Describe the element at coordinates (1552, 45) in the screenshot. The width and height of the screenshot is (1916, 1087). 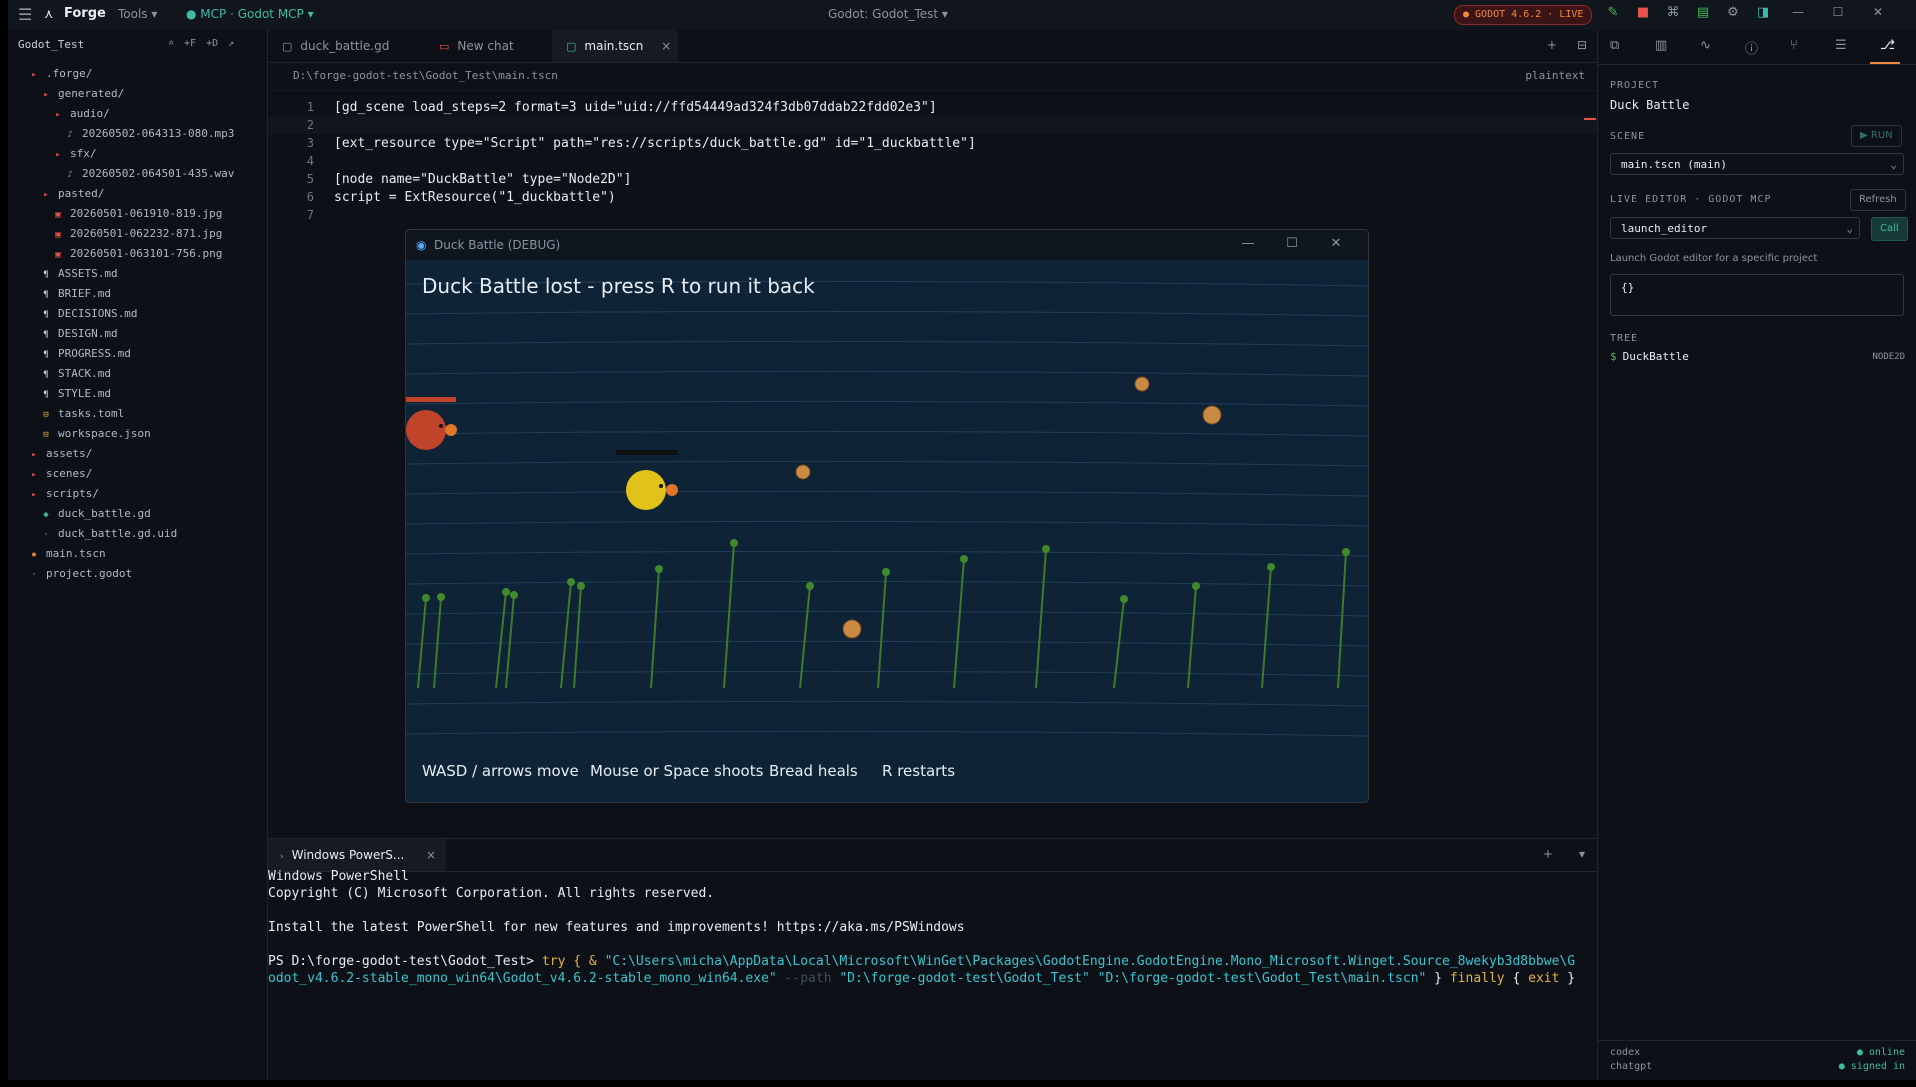
I see `new-tab-button: +` at that location.